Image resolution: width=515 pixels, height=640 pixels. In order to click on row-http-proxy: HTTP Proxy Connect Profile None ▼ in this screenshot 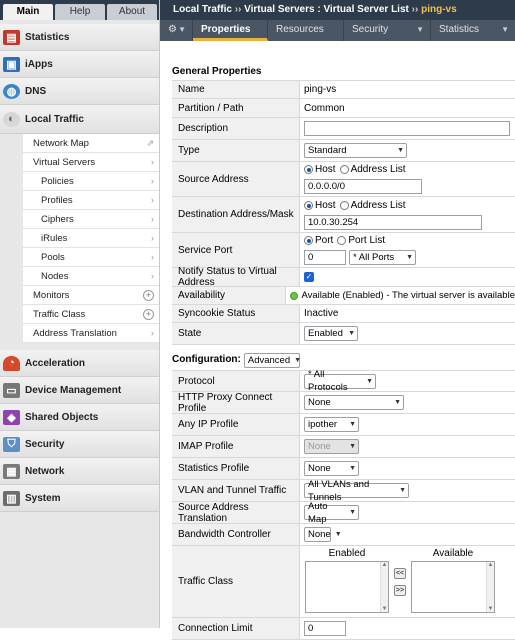, I will do `click(343, 403)`.